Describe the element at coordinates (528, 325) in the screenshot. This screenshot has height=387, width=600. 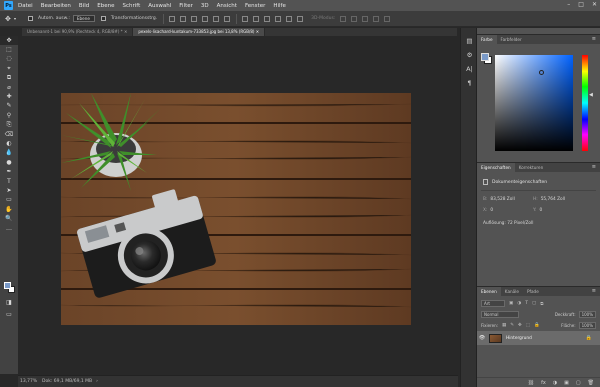
I see `lock-artboard-icon: ⬚` at that location.